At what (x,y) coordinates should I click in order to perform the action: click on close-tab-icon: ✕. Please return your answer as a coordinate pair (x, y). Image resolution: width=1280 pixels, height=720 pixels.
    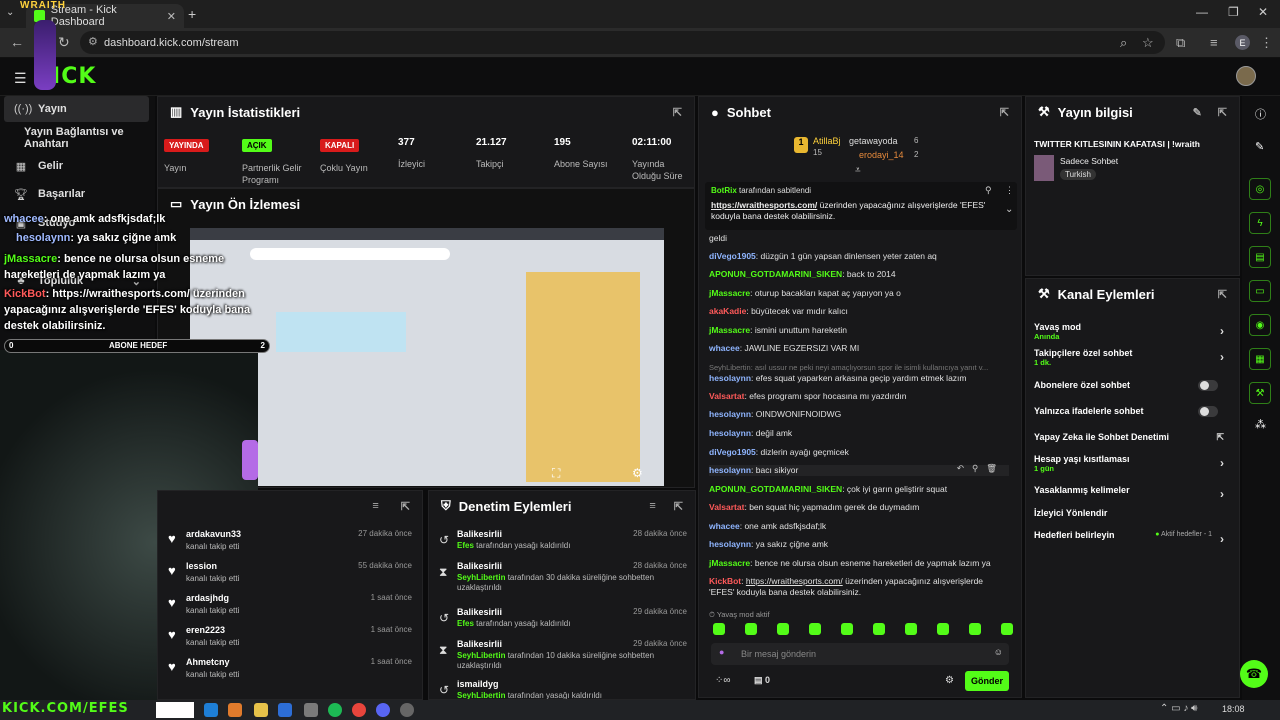
    Looking at the image, I should click on (171, 16).